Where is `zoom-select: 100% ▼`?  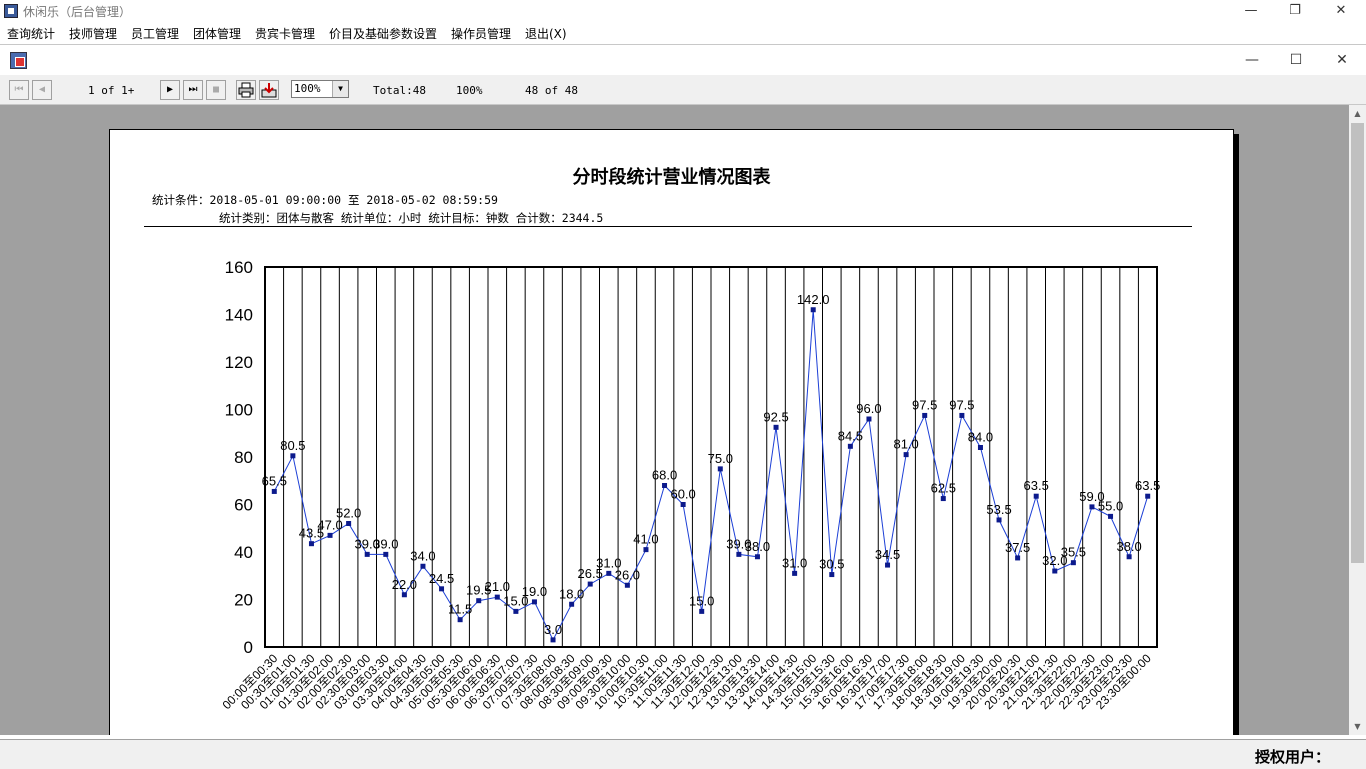
zoom-select: 100% ▼ is located at coordinates (320, 89).